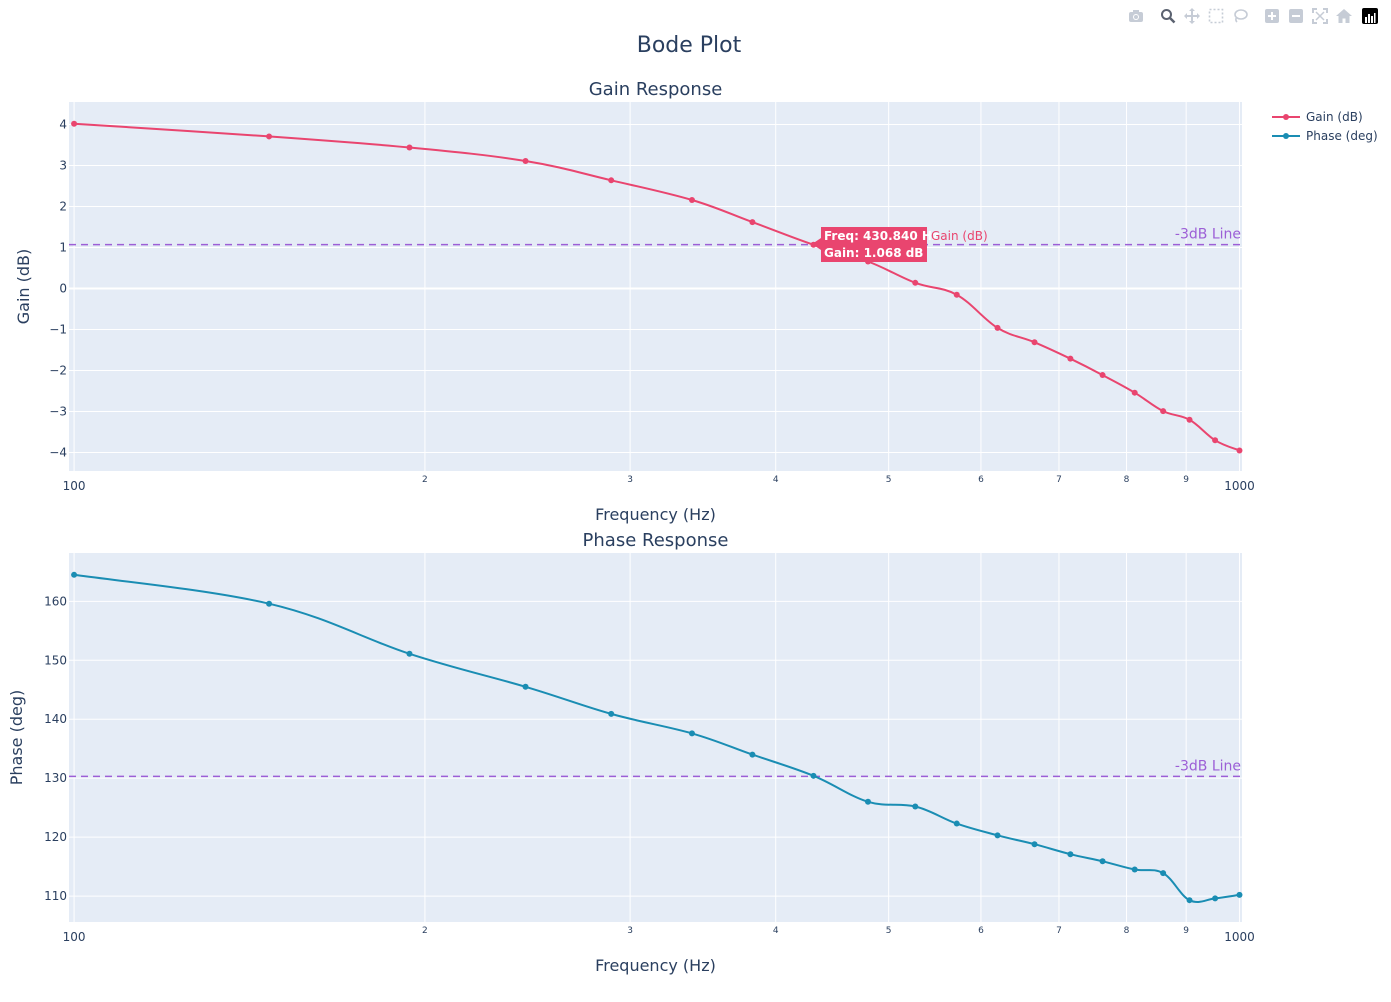 This screenshot has width=1391, height=1002. What do you see at coordinates (55, 896) in the screenshot?
I see `y-tick-label: 110` at bounding box center [55, 896].